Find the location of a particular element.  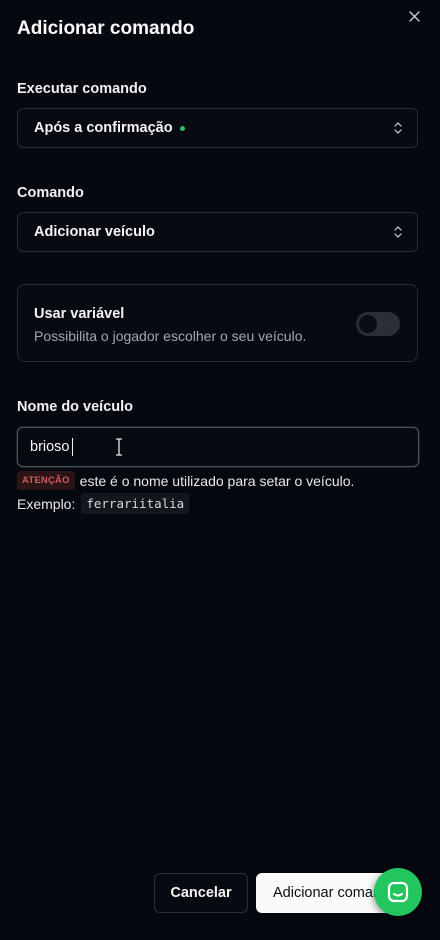

use-variable-toggle is located at coordinates (378, 324).